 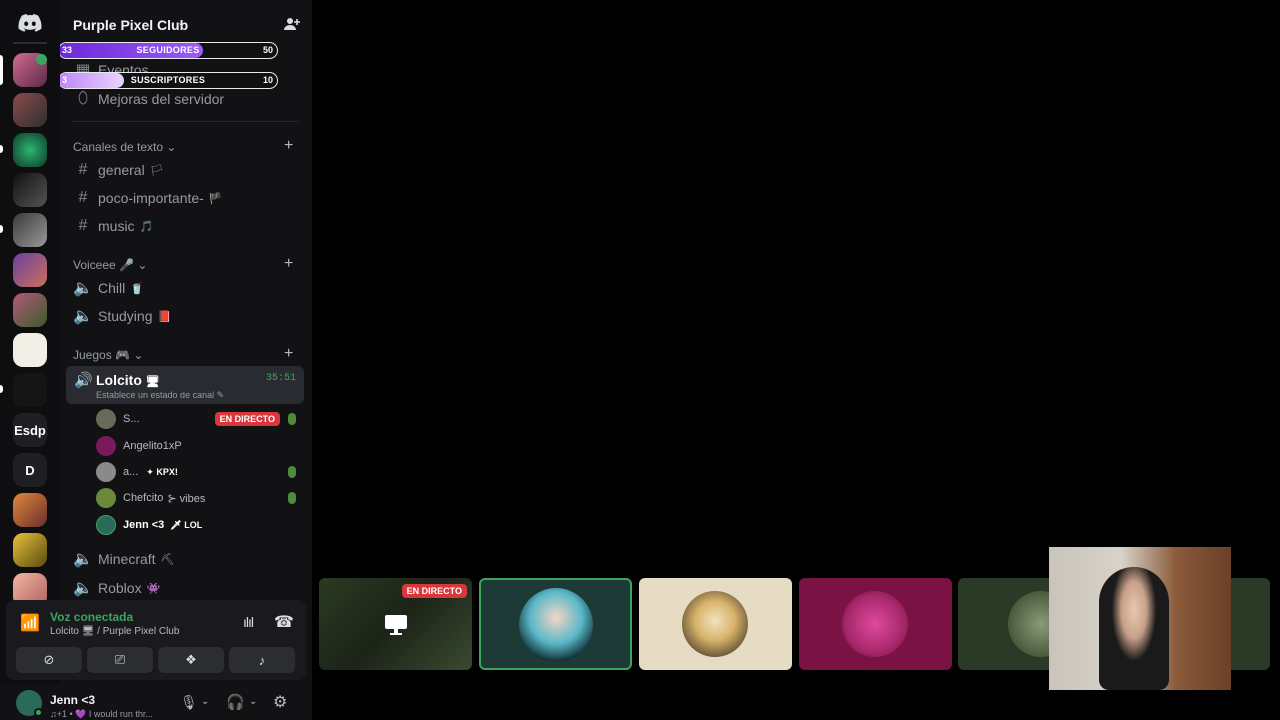 I want to click on activities-icon: ❖, so click(x=191, y=659).